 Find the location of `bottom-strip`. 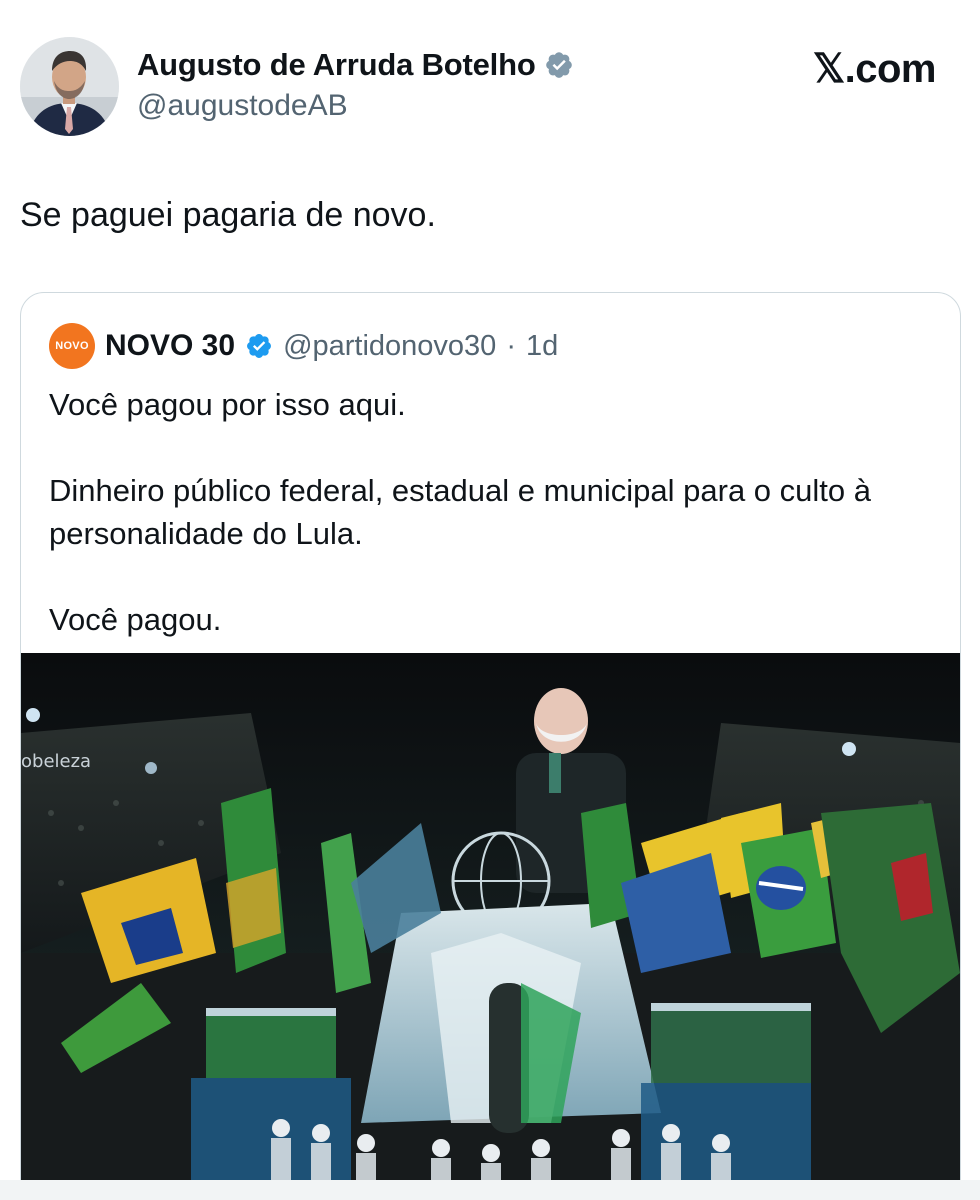

bottom-strip is located at coordinates (490, 1190).